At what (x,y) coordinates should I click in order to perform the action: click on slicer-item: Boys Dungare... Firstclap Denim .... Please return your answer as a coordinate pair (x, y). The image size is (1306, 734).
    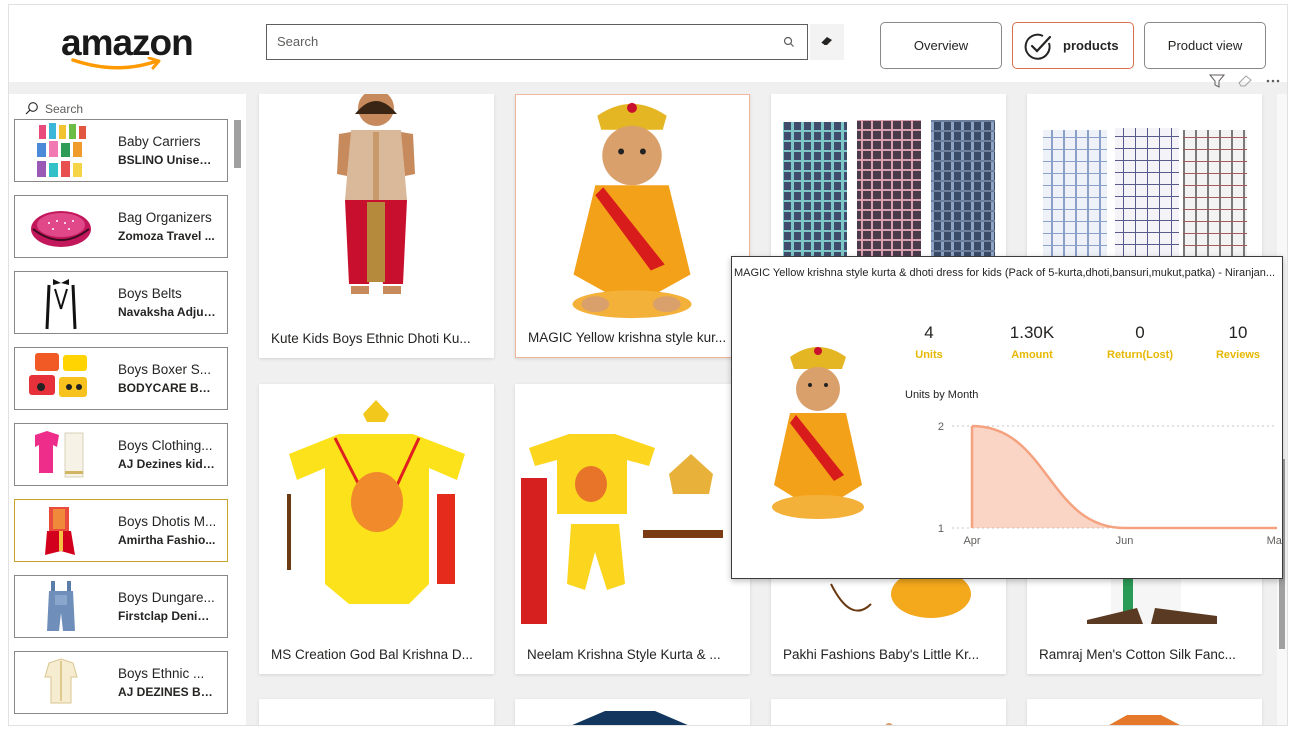
    Looking at the image, I should click on (121, 606).